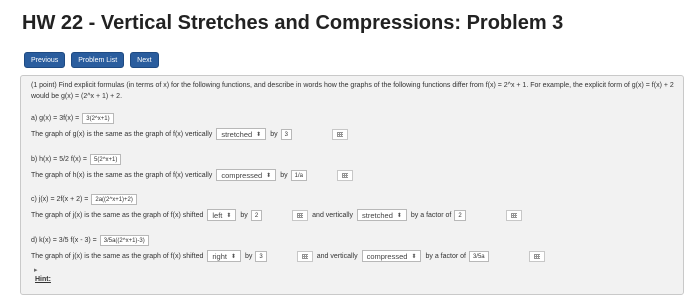  What do you see at coordinates (59, 159) in the screenshot?
I see `part-b-formula: b) h(x) = 5/2 f(x) =` at bounding box center [59, 159].